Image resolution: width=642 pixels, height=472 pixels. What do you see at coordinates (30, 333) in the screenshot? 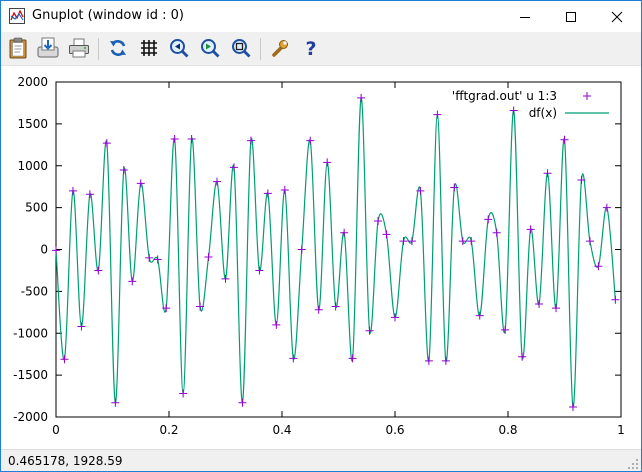
I see `y-tick-label: -1000` at bounding box center [30, 333].